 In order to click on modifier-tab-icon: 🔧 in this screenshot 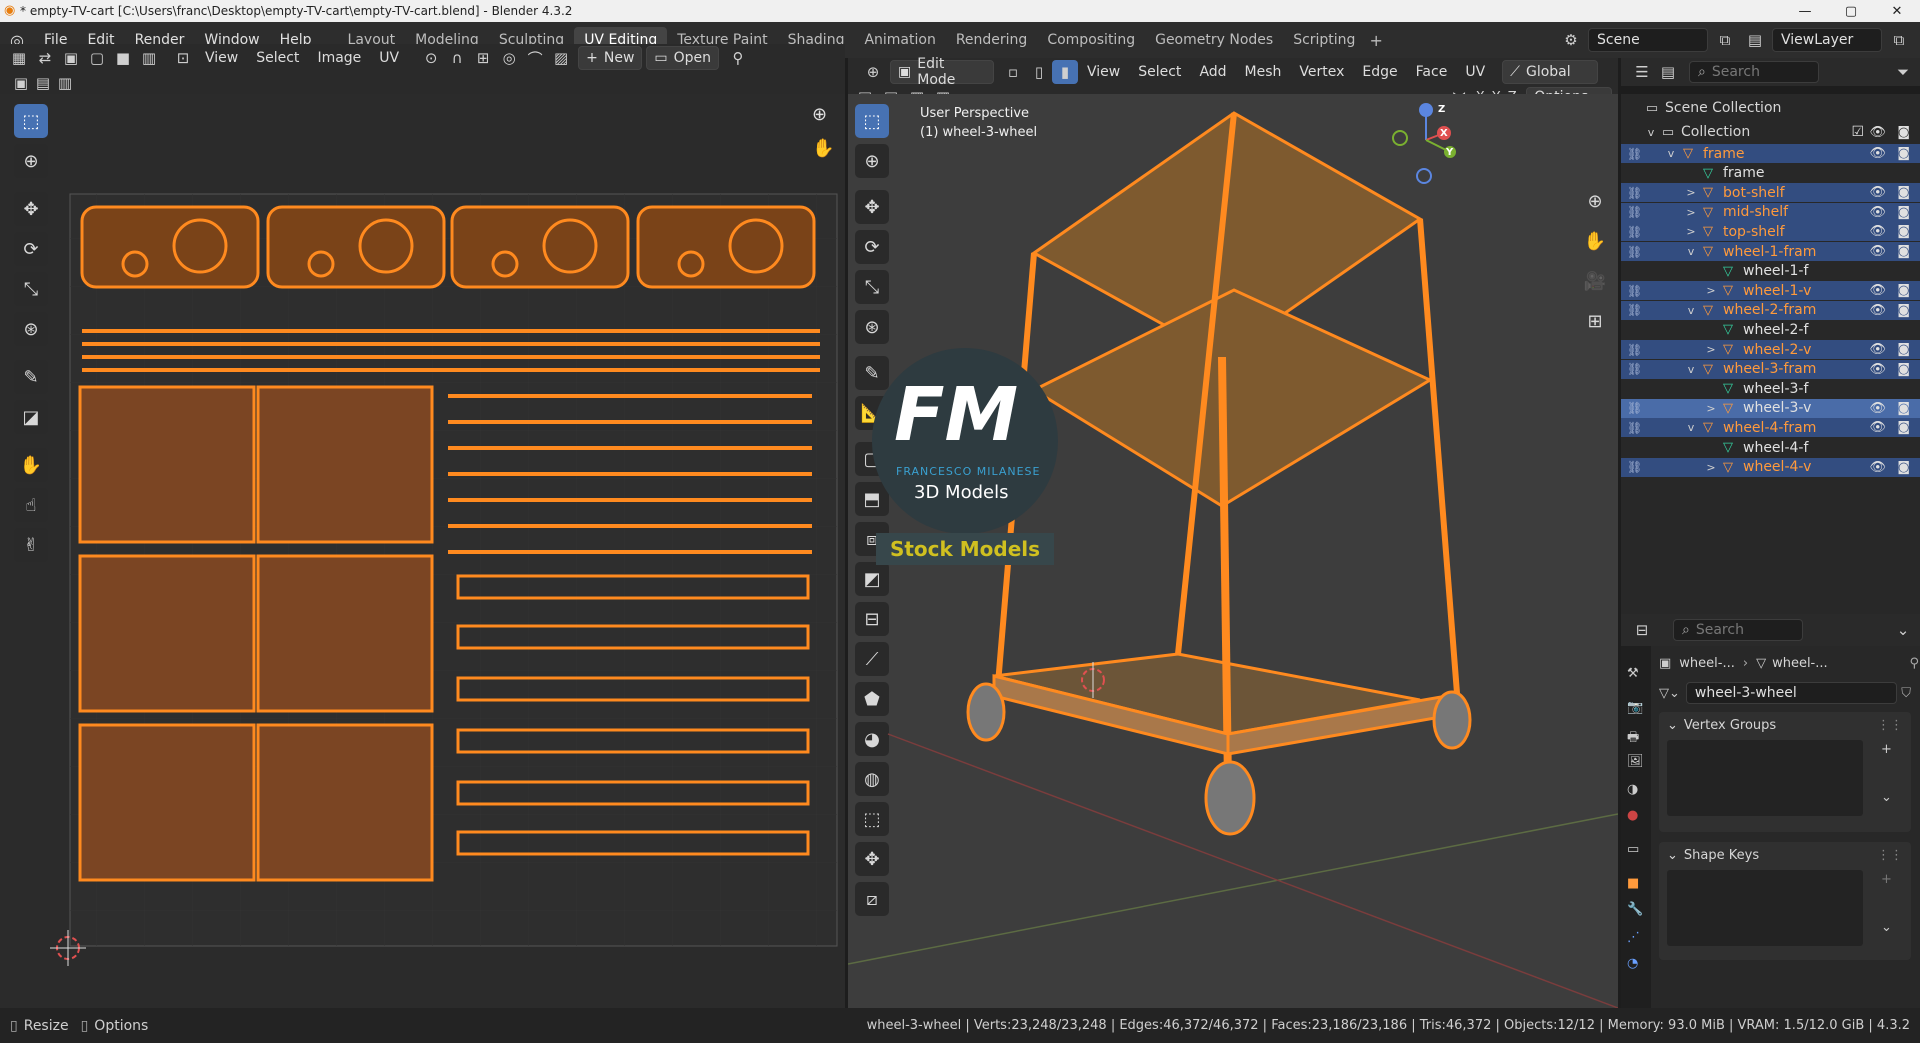, I will do `click(1635, 909)`.